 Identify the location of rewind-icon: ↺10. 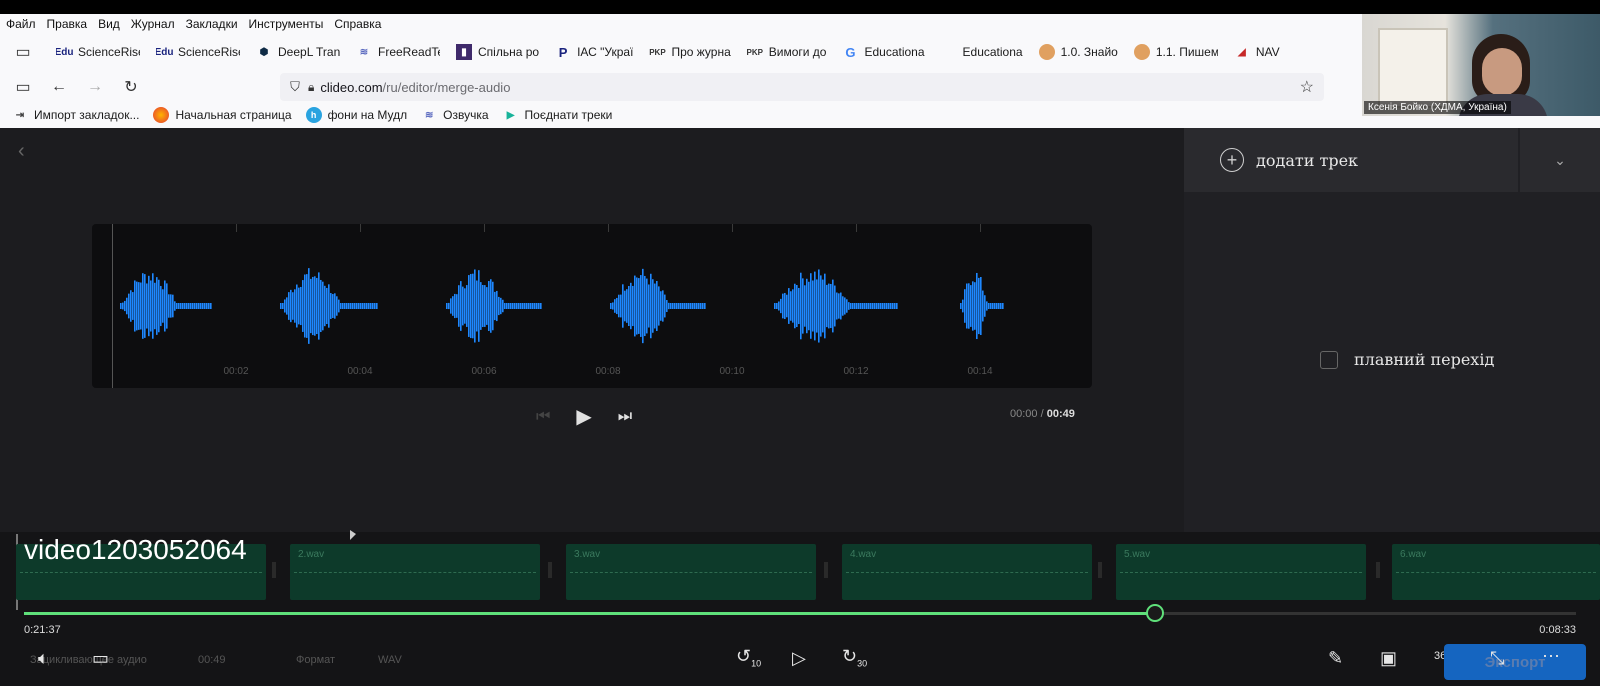
(748, 657).